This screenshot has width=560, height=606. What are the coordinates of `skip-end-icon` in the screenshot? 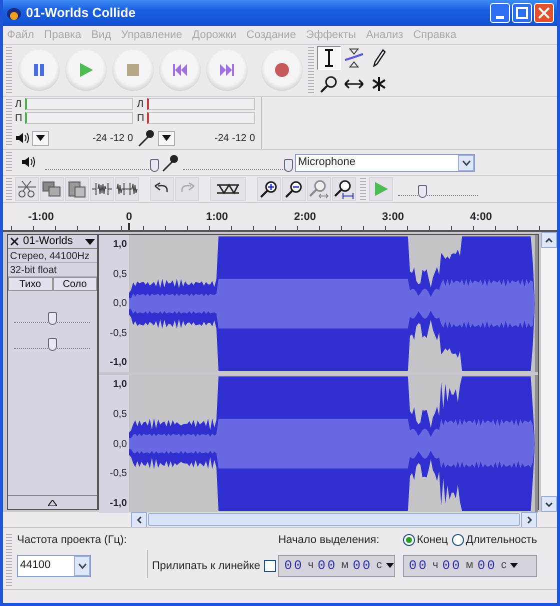 It's located at (226, 70).